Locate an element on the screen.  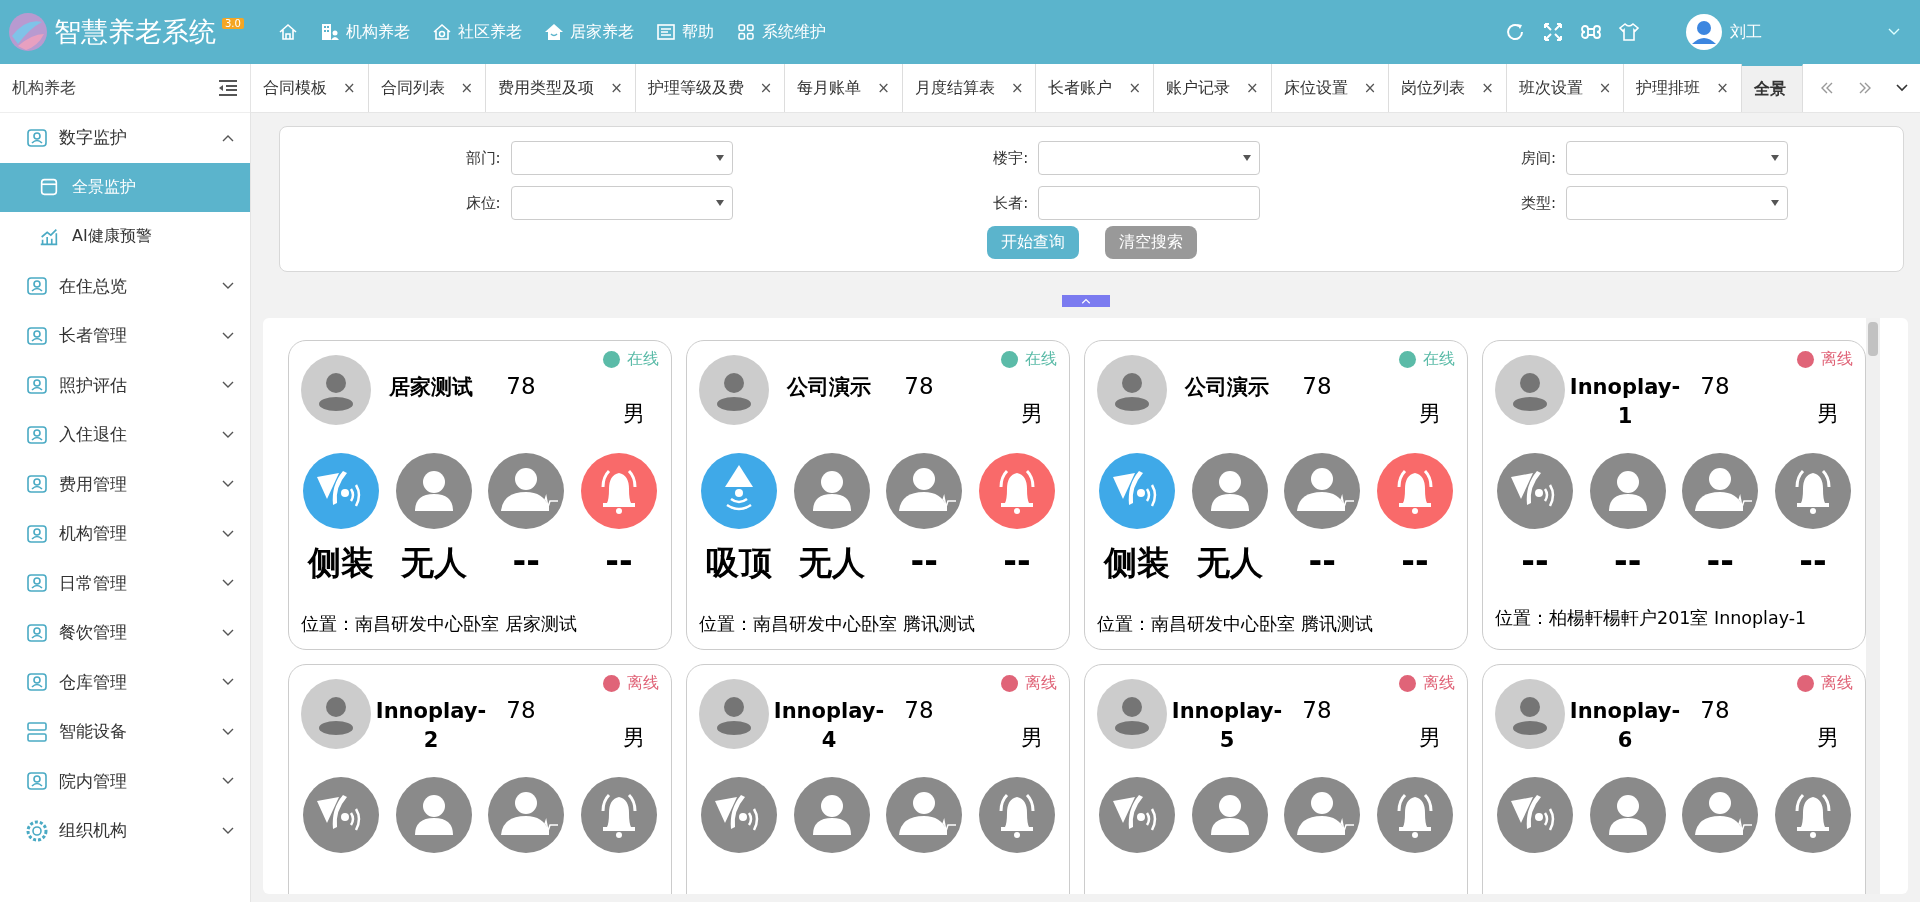
location-text: 位置：南昌研发中心卧室 腾讯测试 is located at coordinates (1235, 624).